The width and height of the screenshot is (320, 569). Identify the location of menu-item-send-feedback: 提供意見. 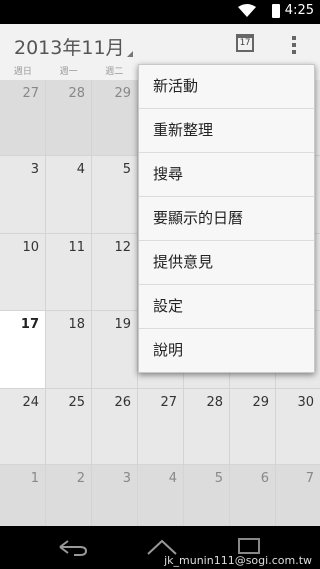
(226, 263).